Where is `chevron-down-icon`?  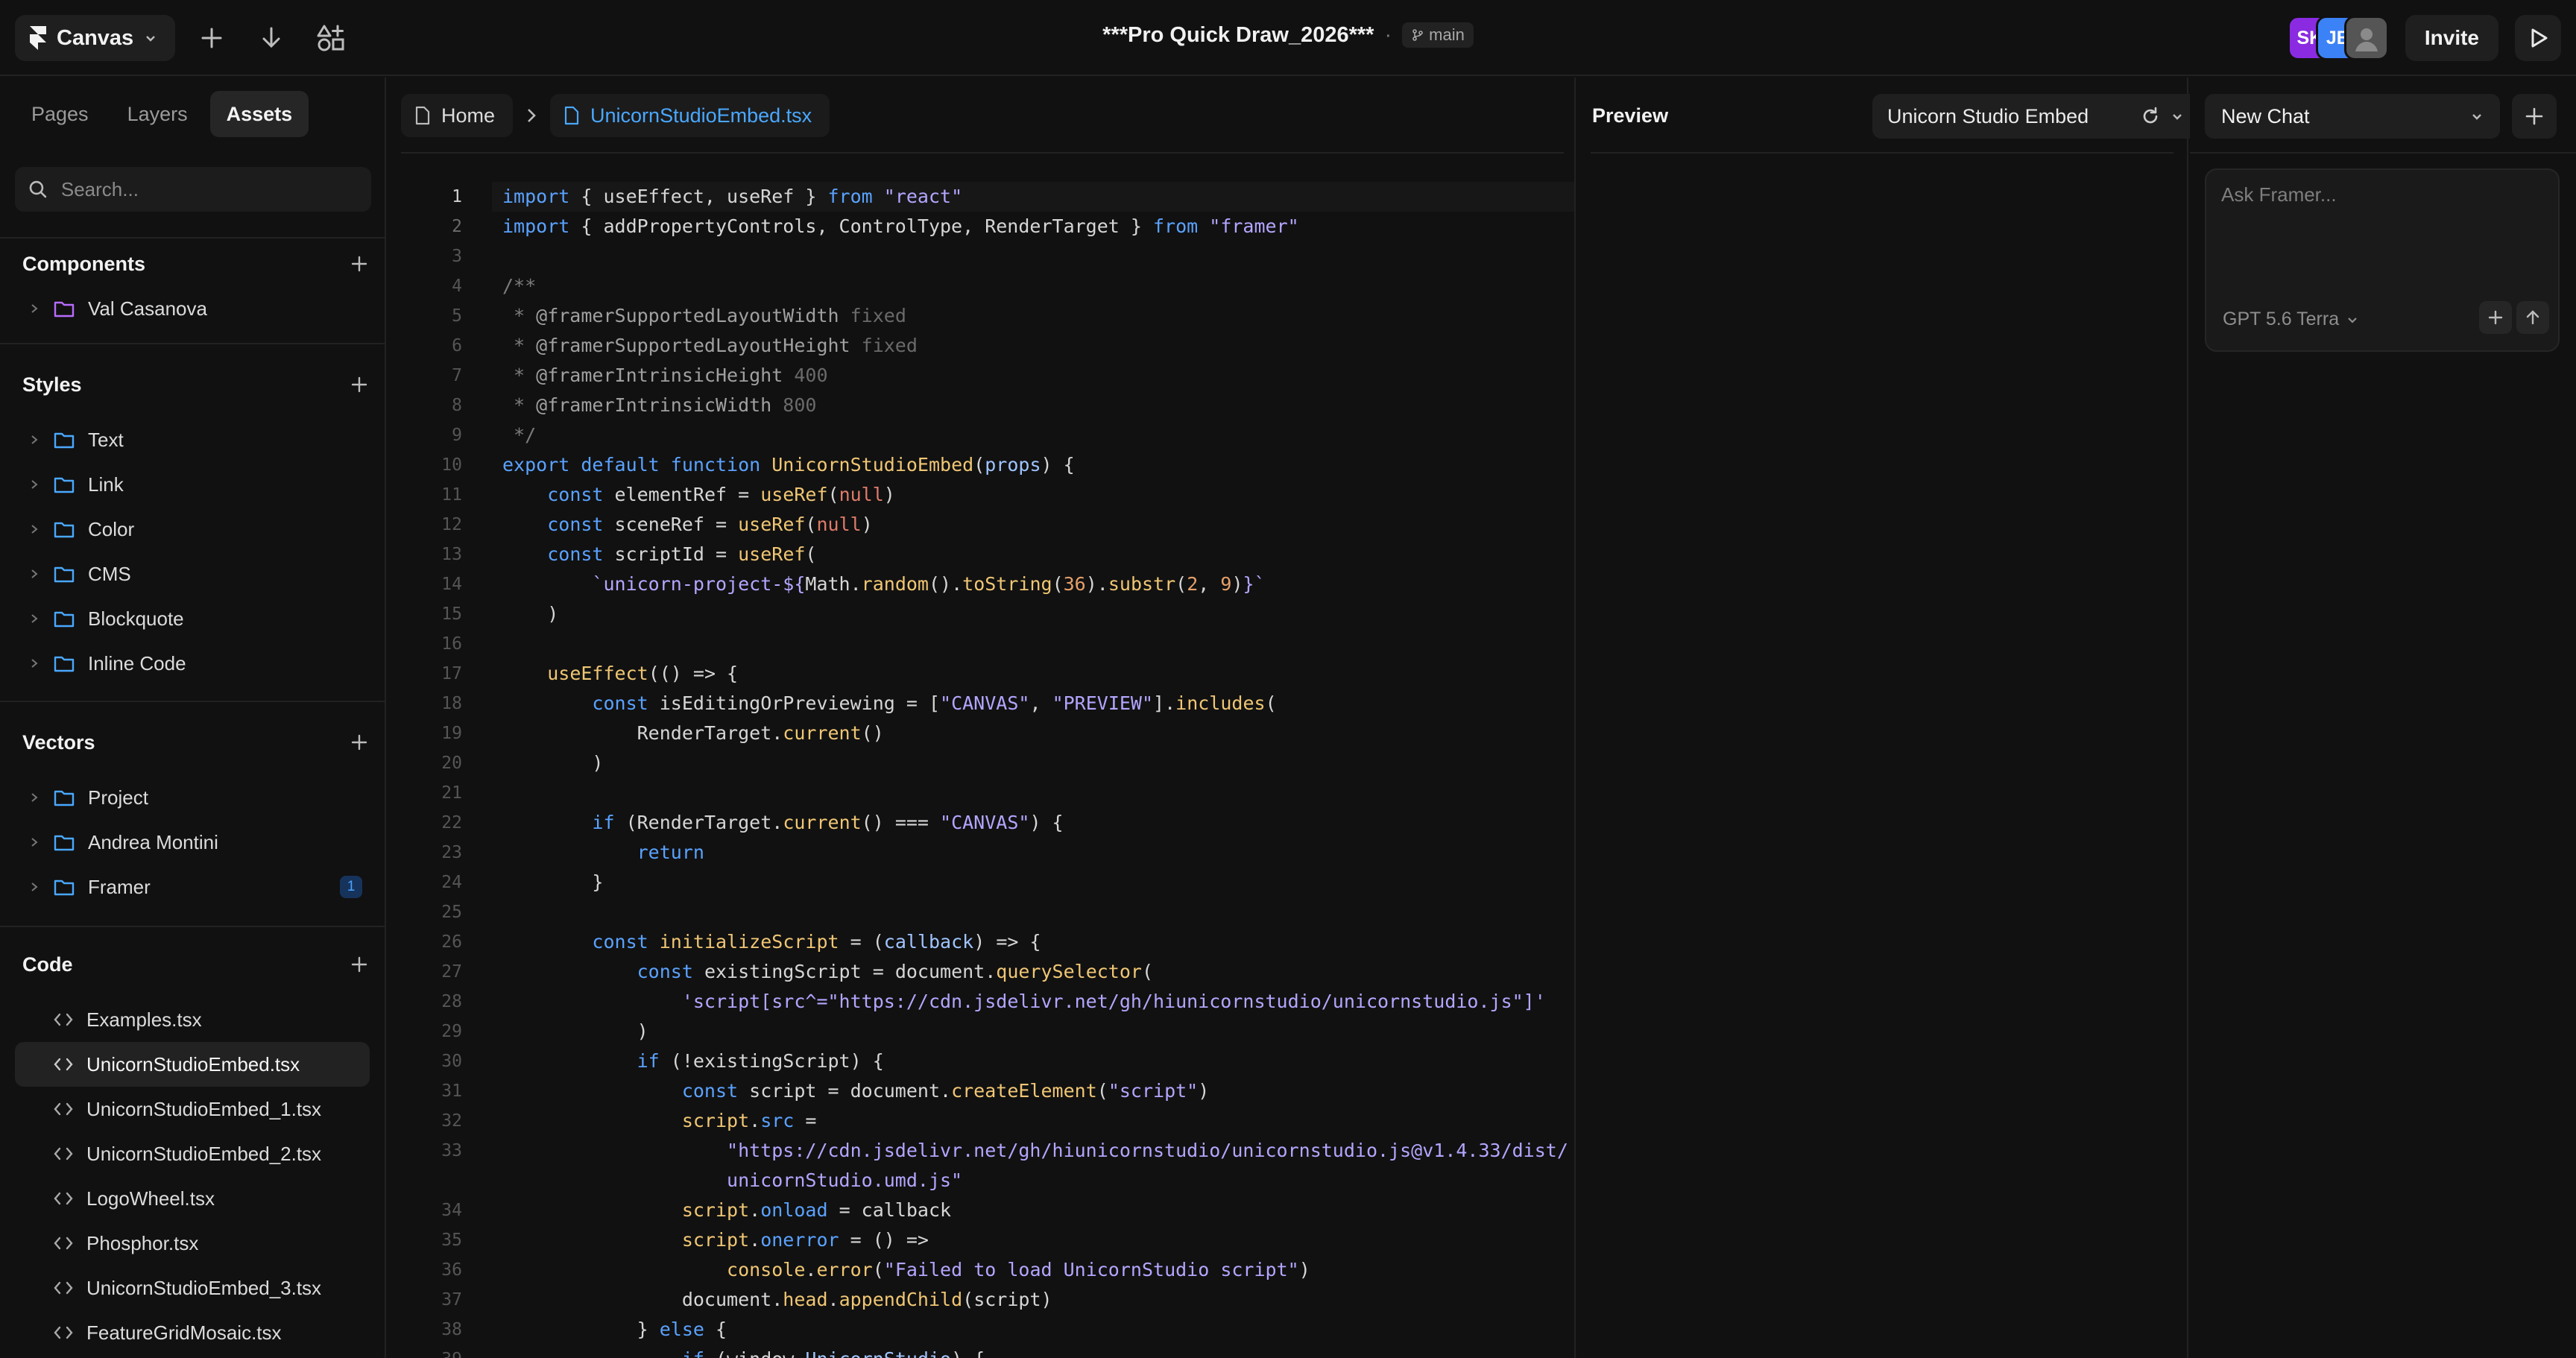
chevron-down-icon is located at coordinates (2352, 320).